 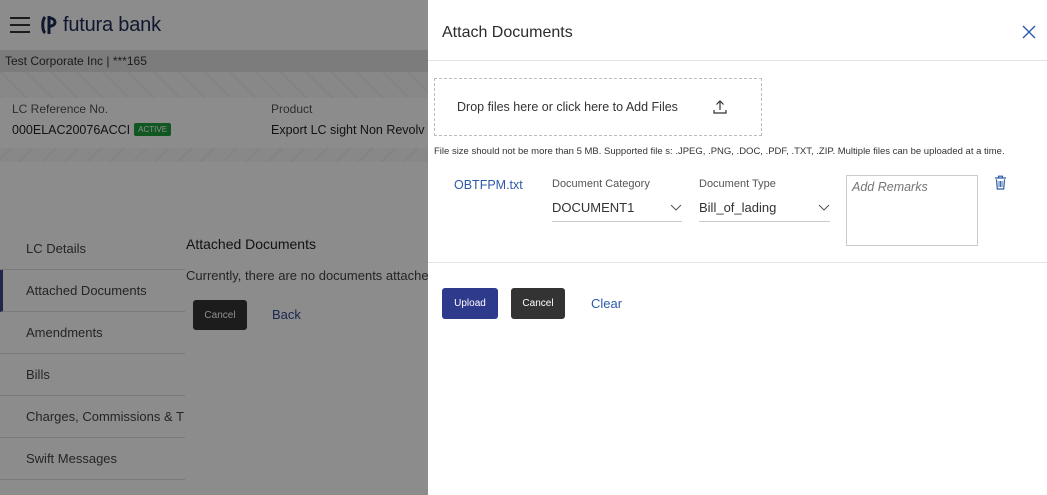 I want to click on close-icon, so click(x=1029, y=32).